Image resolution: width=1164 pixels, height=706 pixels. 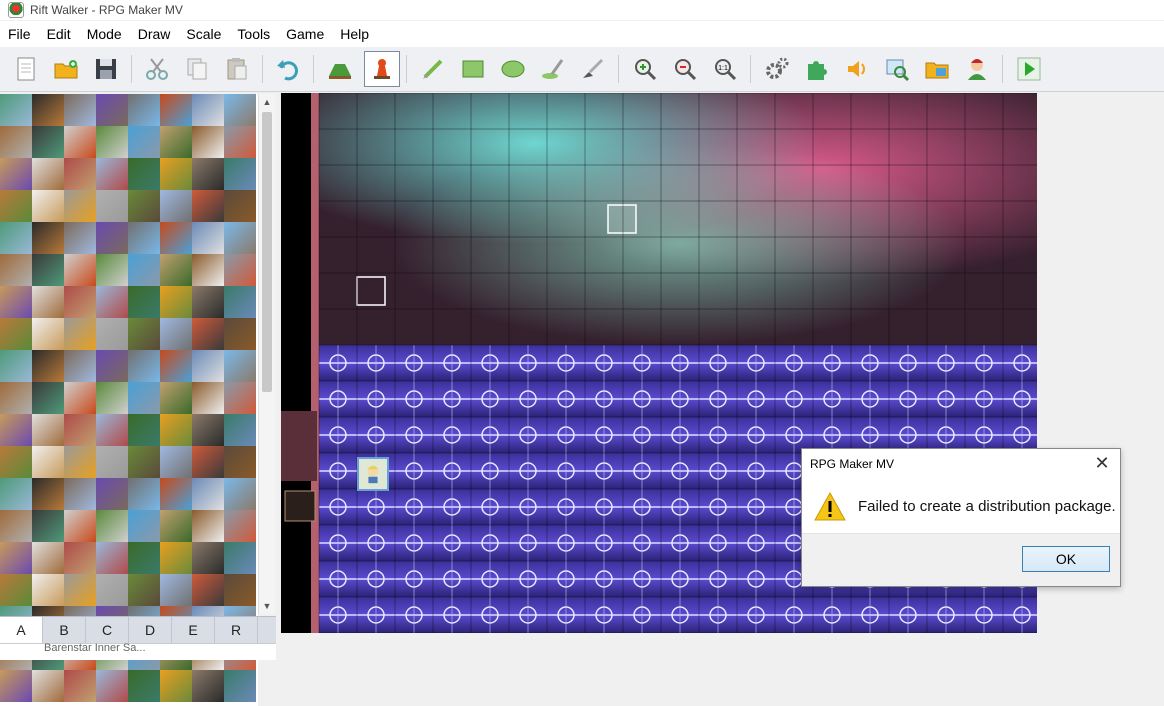 What do you see at coordinates (19, 34) in the screenshot?
I see `menu-file: File` at bounding box center [19, 34].